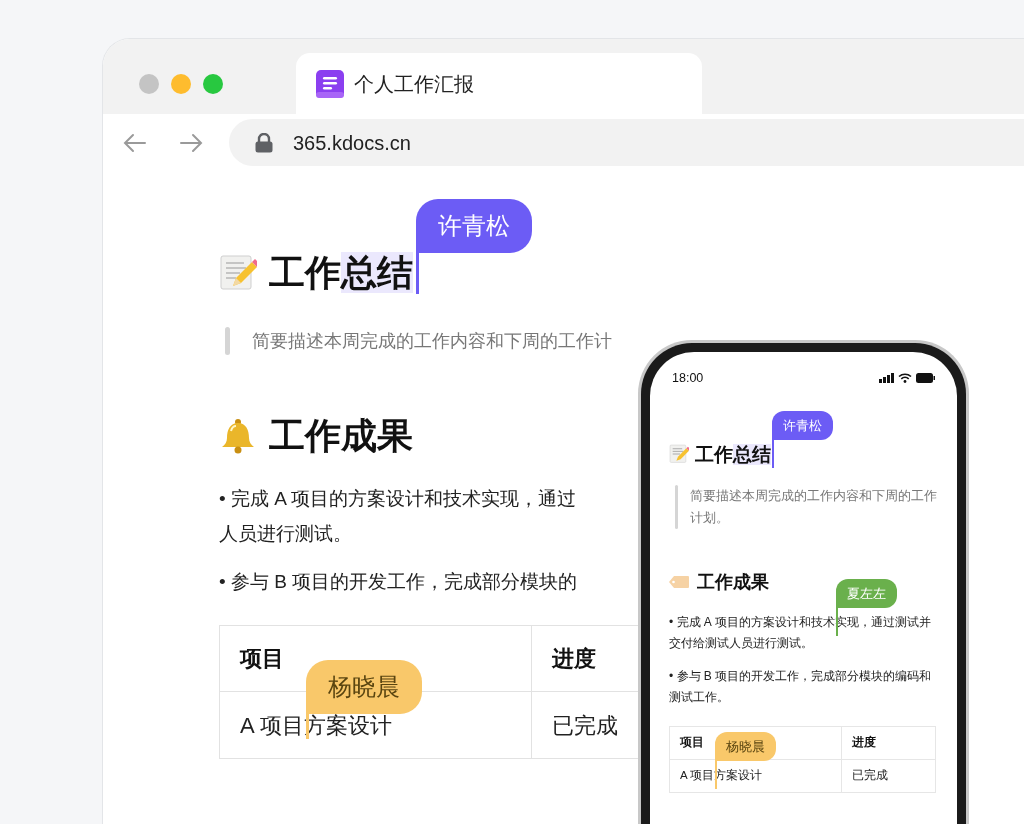  What do you see at coordinates (905, 378) in the screenshot?
I see `wifi-icon` at bounding box center [905, 378].